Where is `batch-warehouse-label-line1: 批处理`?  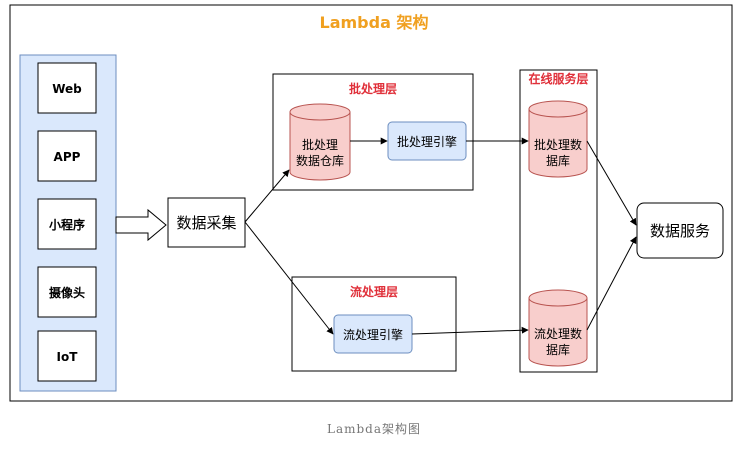
batch-warehouse-label-line1: 批处理 is located at coordinates (320, 144).